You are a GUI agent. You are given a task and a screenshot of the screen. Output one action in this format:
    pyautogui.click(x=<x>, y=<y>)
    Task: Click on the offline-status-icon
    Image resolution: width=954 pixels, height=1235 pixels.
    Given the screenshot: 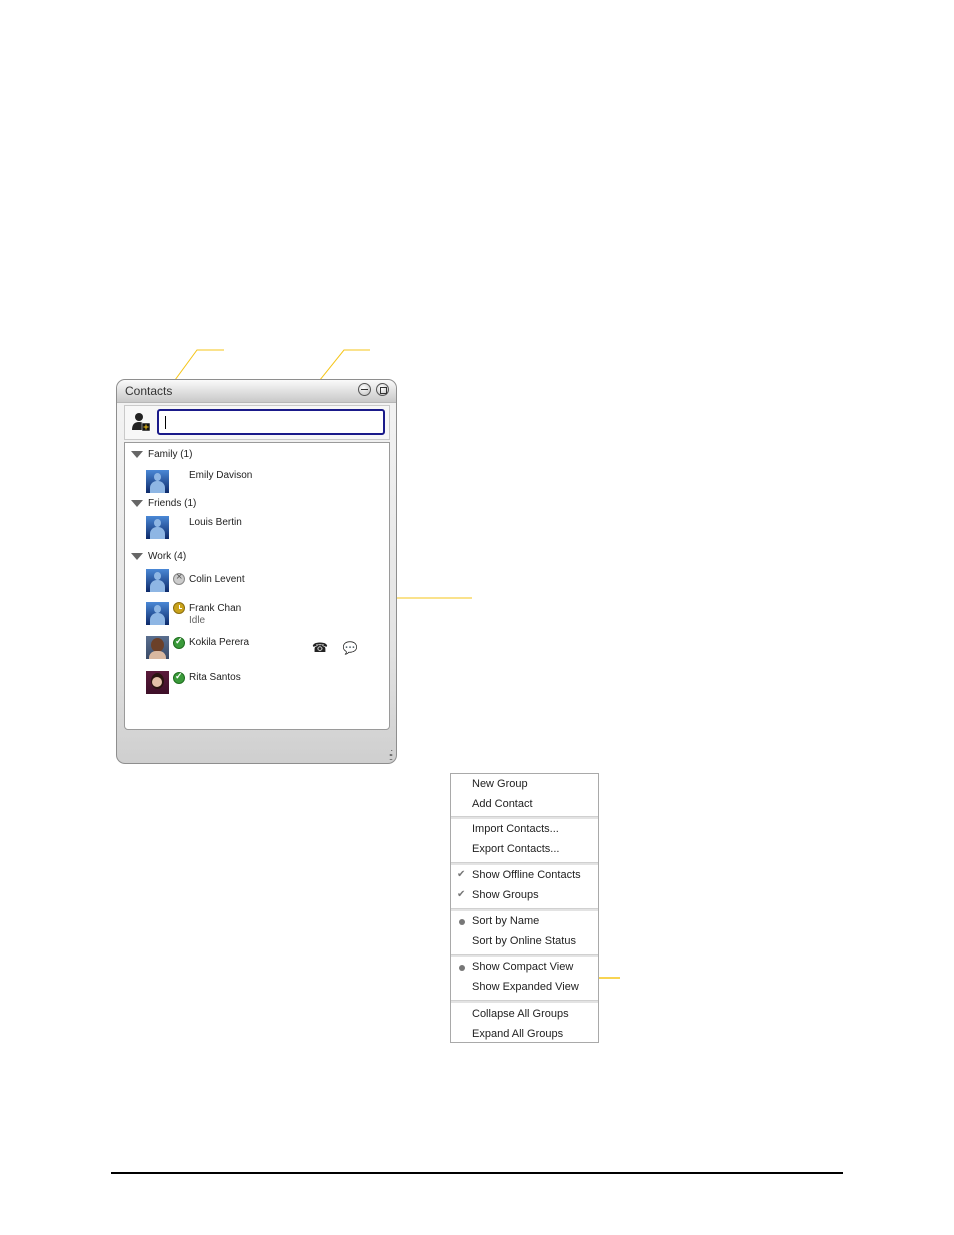 What is the action you would take?
    pyautogui.click(x=179, y=578)
    